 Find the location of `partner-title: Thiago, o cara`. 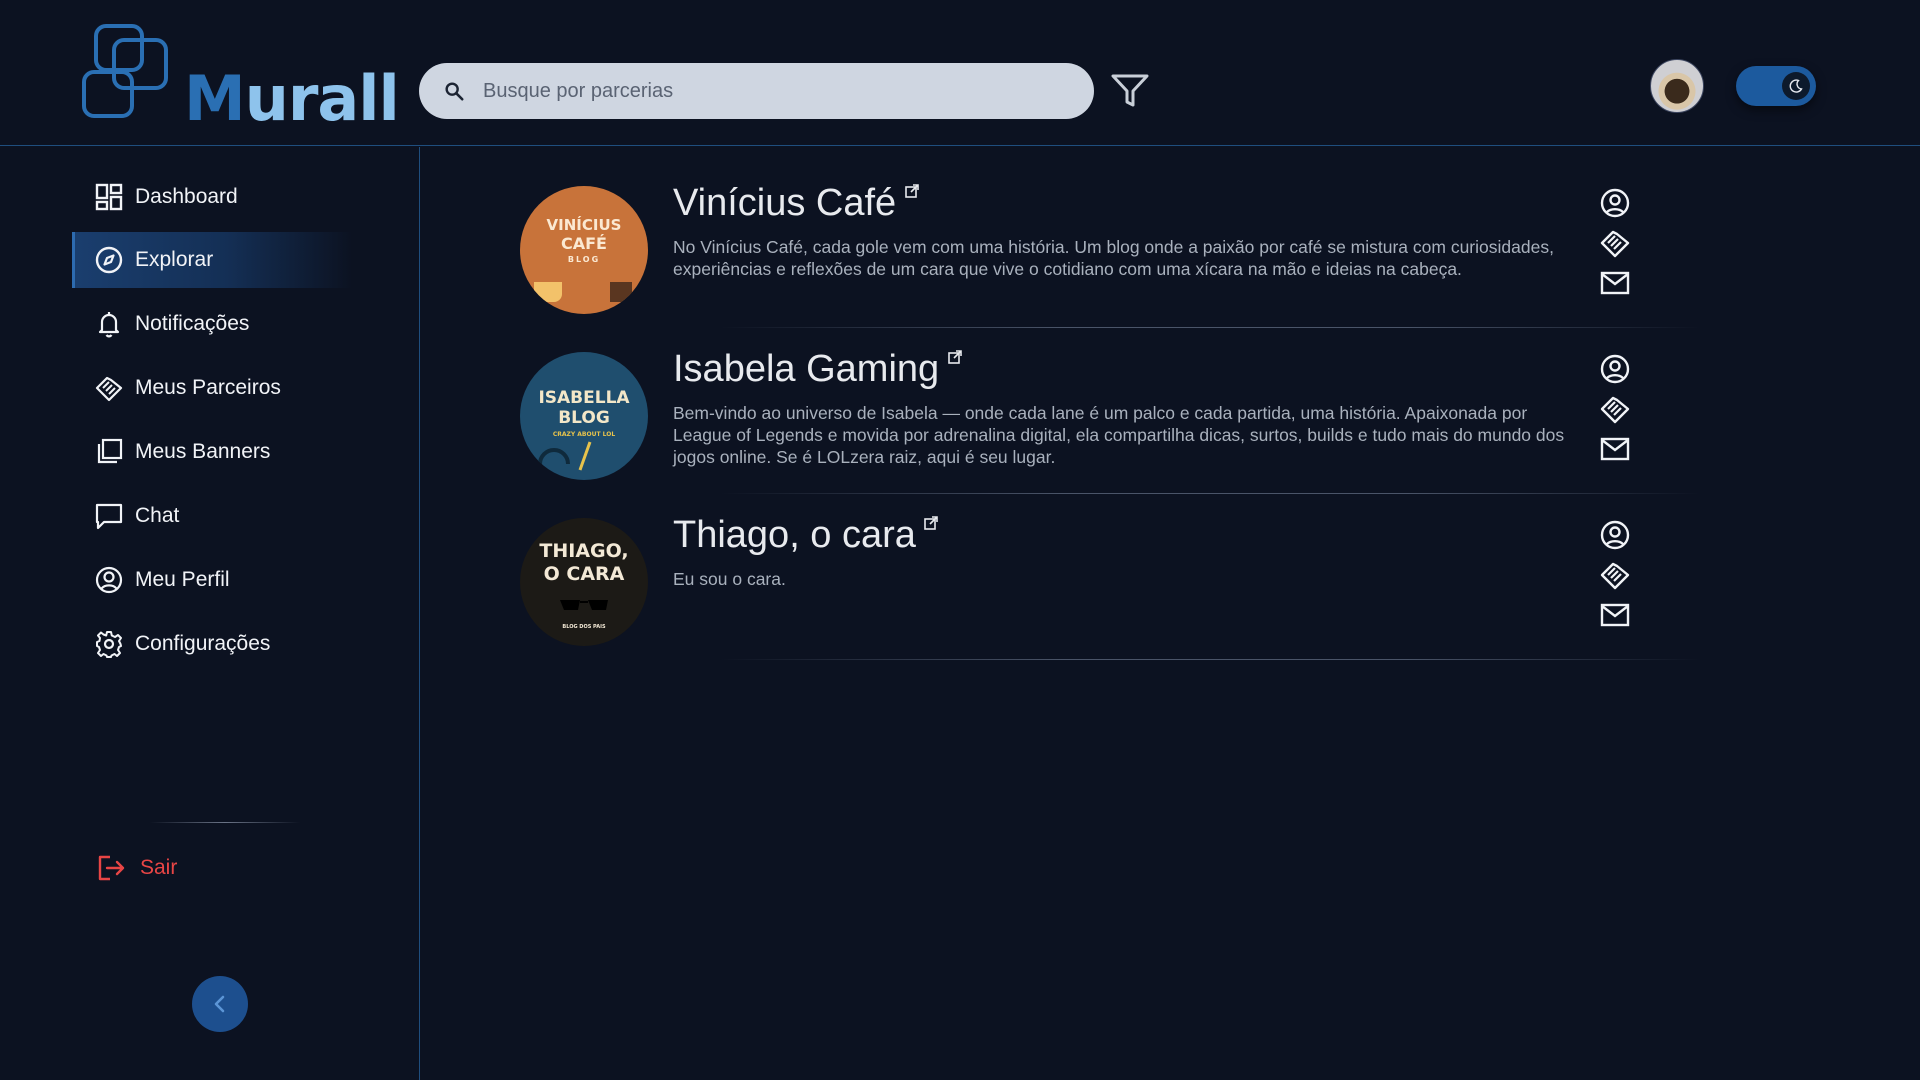

partner-title: Thiago, o cara is located at coordinates (794, 535).